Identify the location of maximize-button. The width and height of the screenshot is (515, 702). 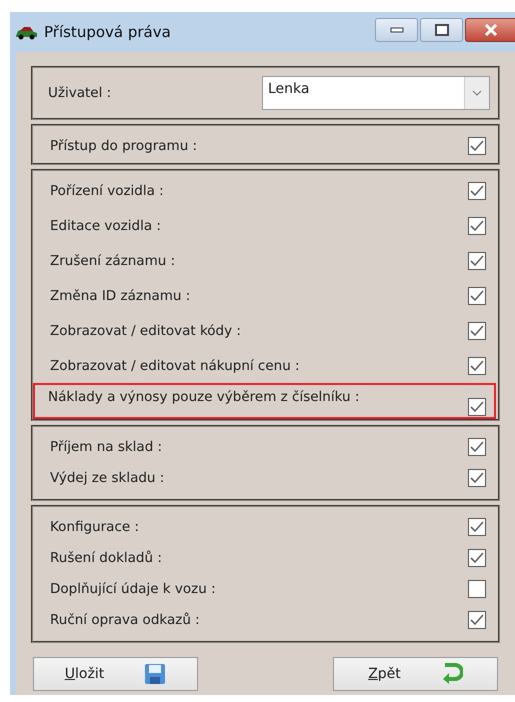
(441, 30).